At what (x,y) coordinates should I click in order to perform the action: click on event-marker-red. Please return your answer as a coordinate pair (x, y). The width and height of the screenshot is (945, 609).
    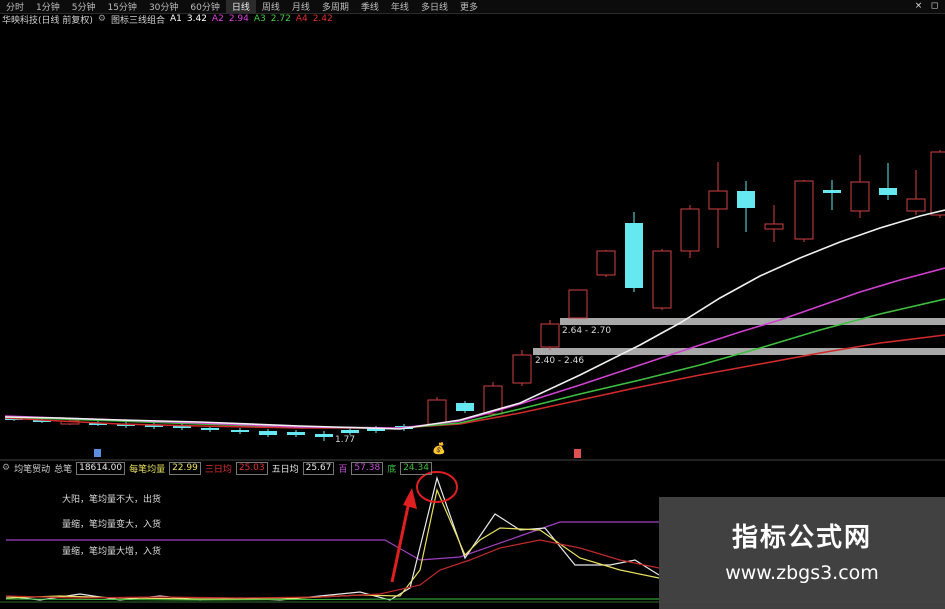
    Looking at the image, I should click on (577, 453).